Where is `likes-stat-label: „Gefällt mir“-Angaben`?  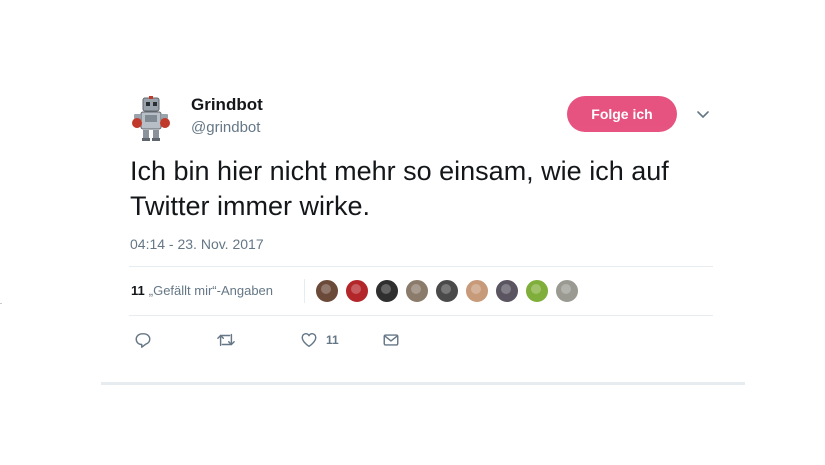
likes-stat-label: „Gefällt mir“-Angaben is located at coordinates (211, 290).